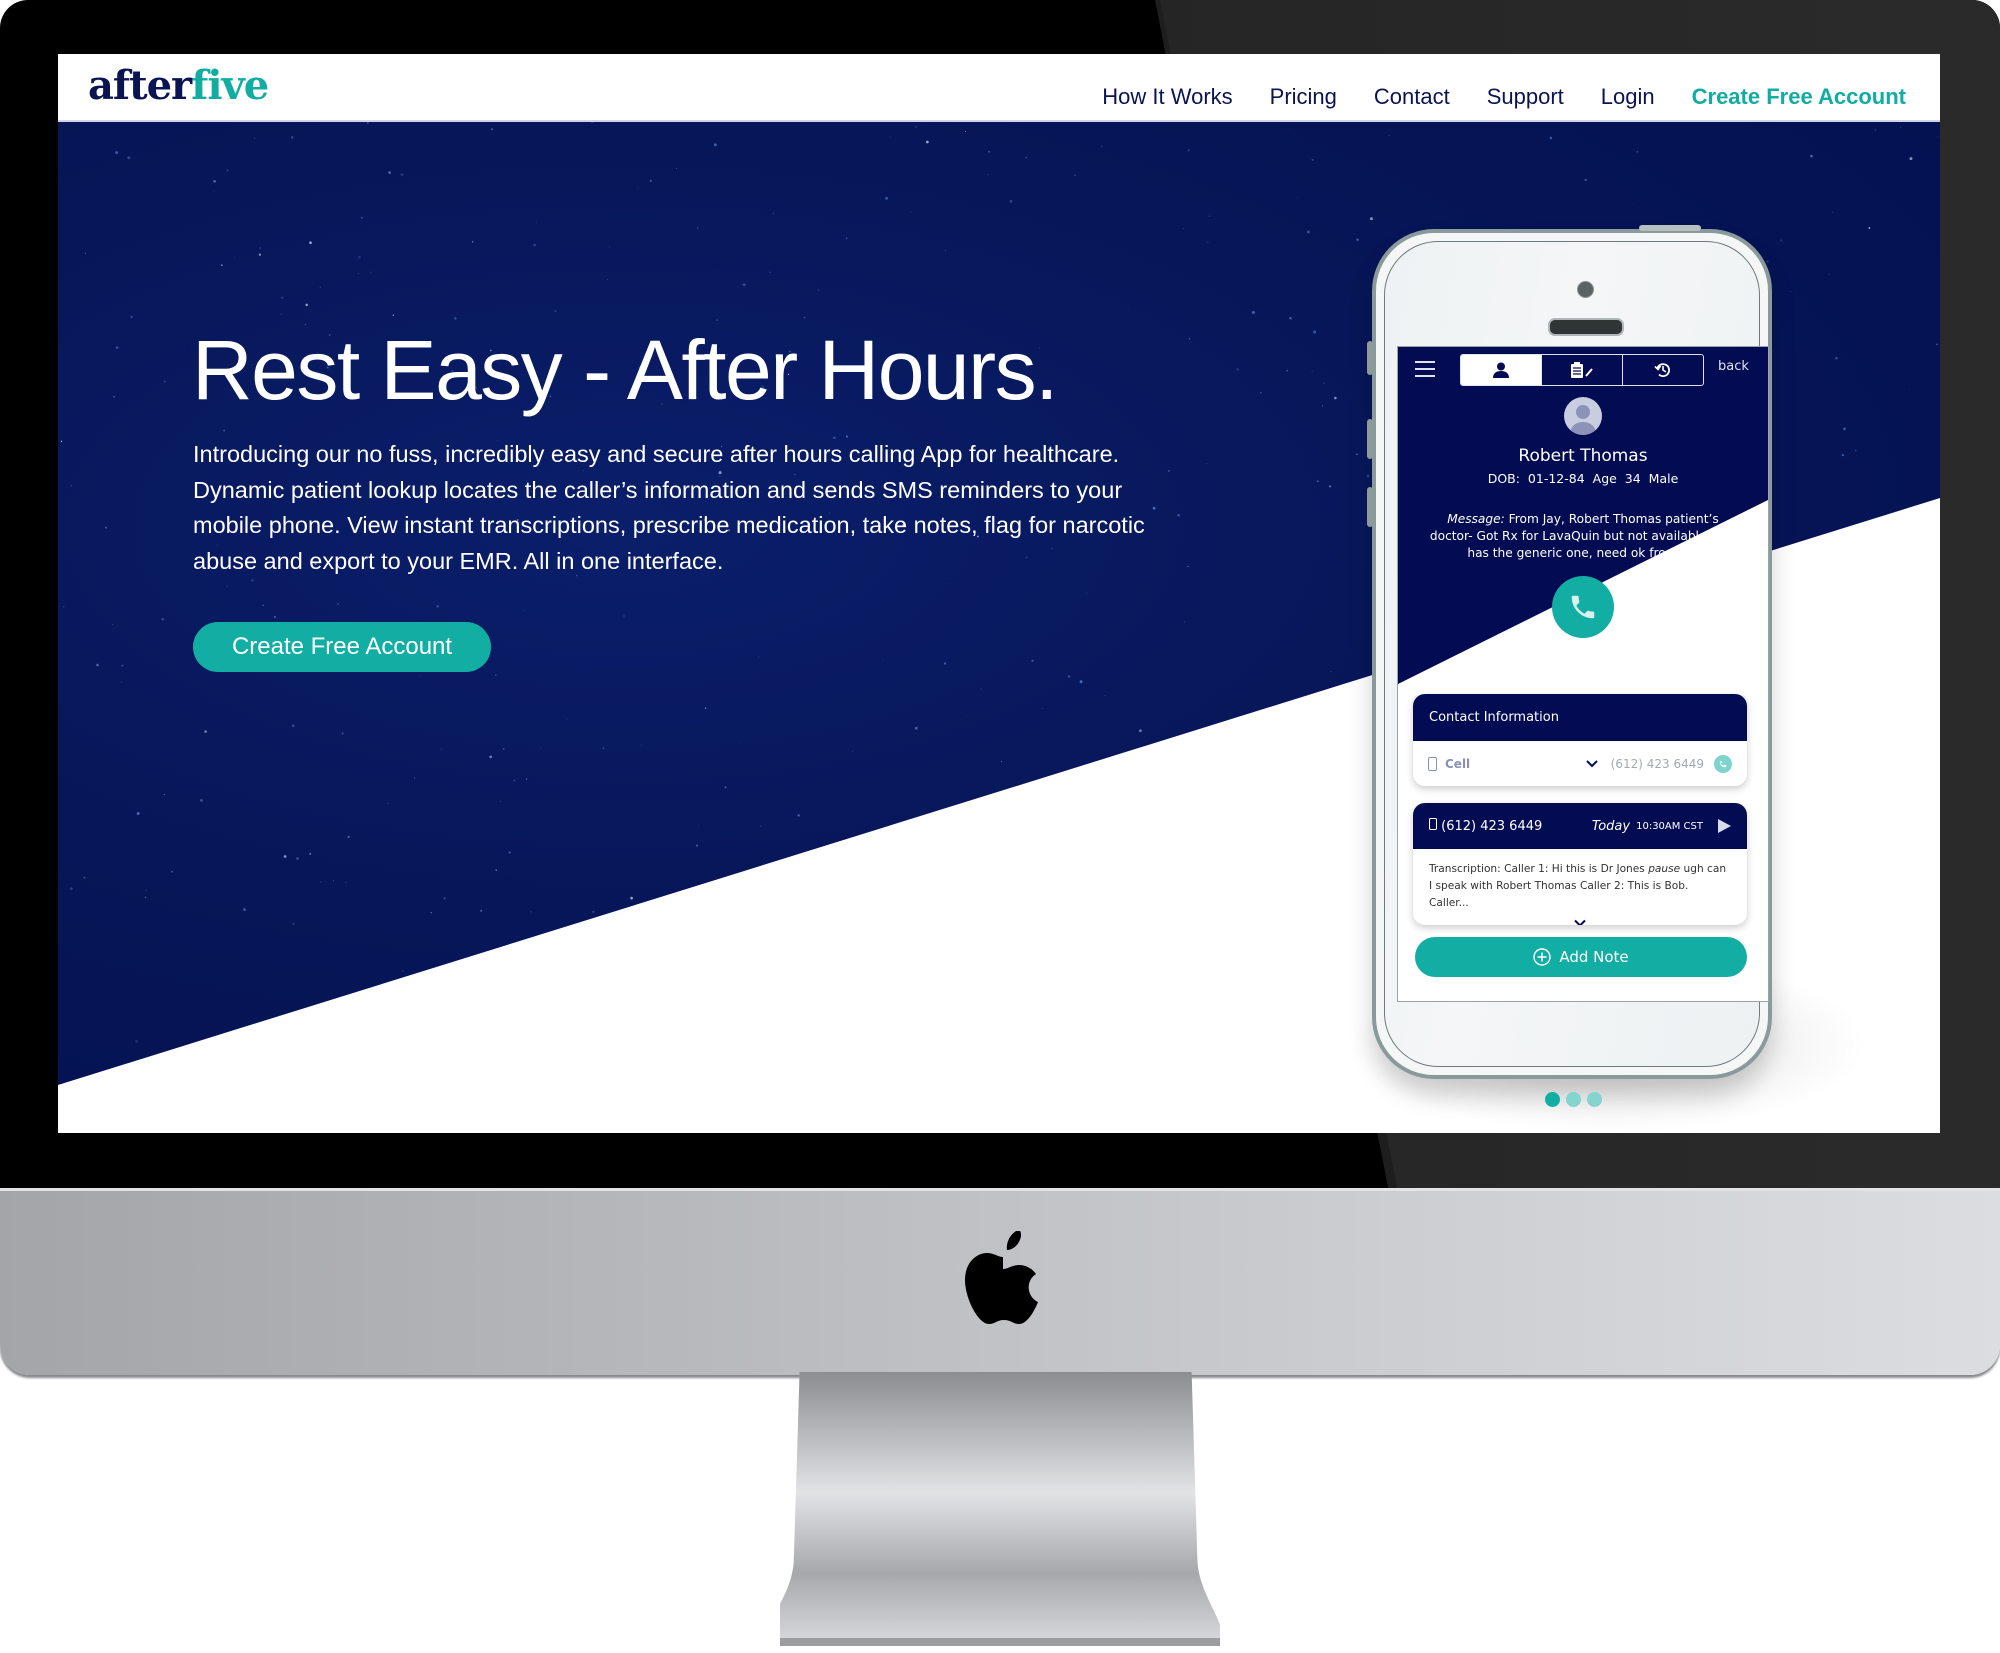  What do you see at coordinates (1001, 1277) in the screenshot?
I see `apple-logo-icon` at bounding box center [1001, 1277].